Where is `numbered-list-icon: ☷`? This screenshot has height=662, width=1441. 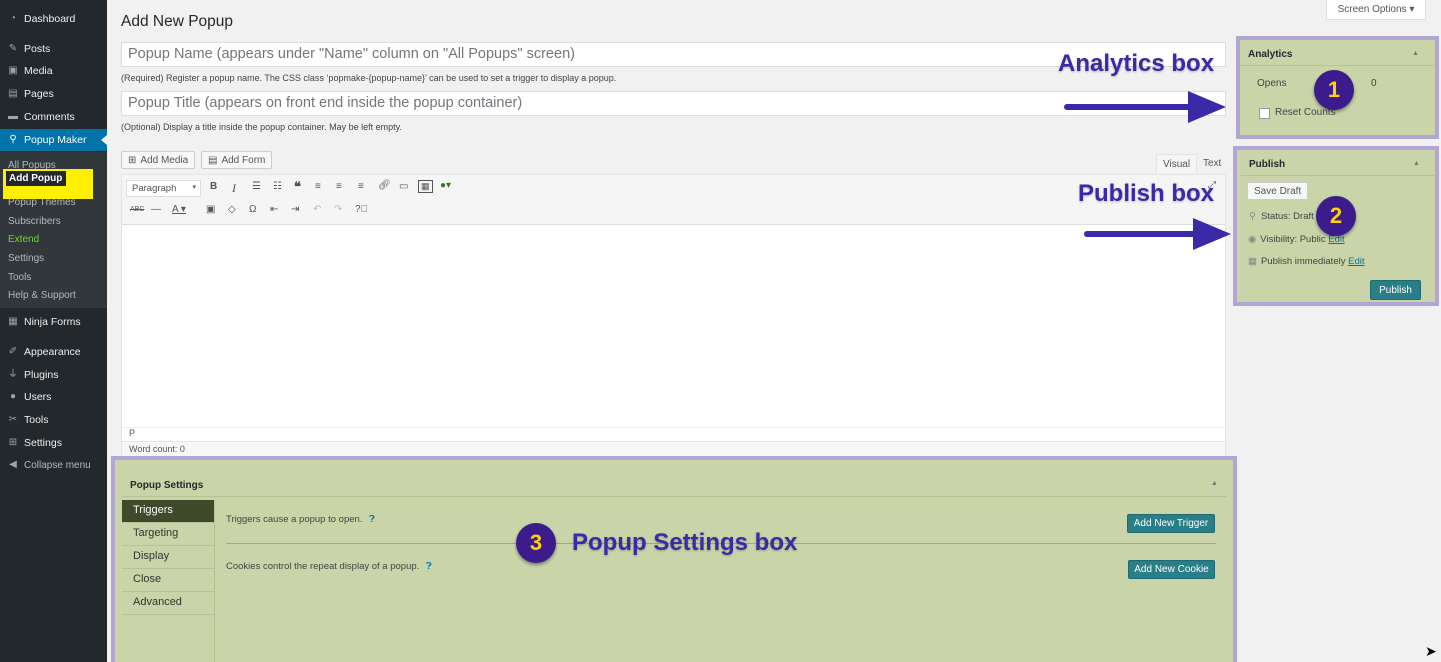 numbered-list-icon: ☷ is located at coordinates (277, 186).